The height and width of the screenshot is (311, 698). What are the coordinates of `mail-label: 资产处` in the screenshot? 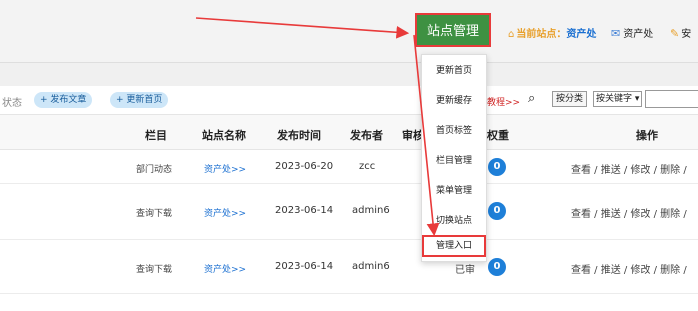 It's located at (638, 34).